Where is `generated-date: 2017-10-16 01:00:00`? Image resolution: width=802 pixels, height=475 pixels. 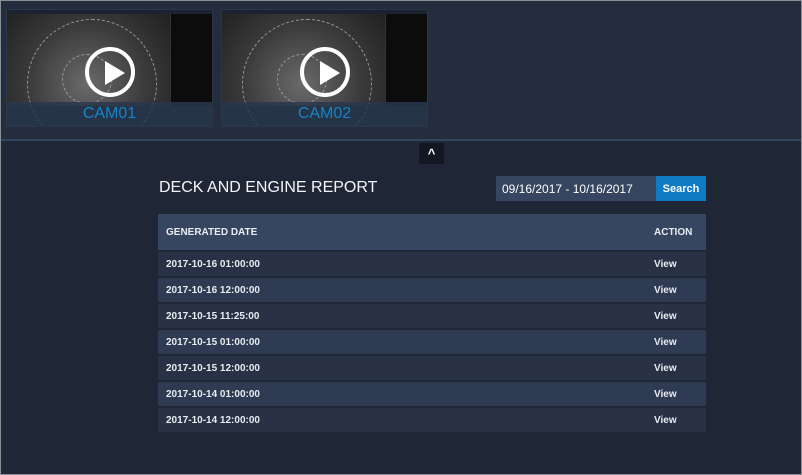
generated-date: 2017-10-16 01:00:00 is located at coordinates (402, 264).